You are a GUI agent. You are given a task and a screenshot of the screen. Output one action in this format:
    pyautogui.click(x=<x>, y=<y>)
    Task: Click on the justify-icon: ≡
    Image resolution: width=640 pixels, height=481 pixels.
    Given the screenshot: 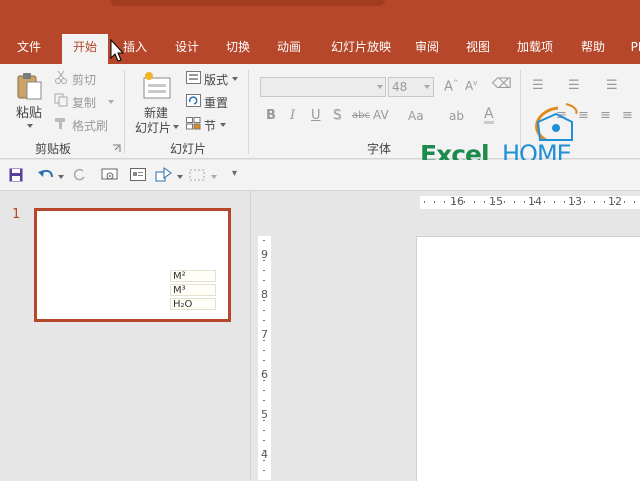 What is the action you would take?
    pyautogui.click(x=605, y=115)
    